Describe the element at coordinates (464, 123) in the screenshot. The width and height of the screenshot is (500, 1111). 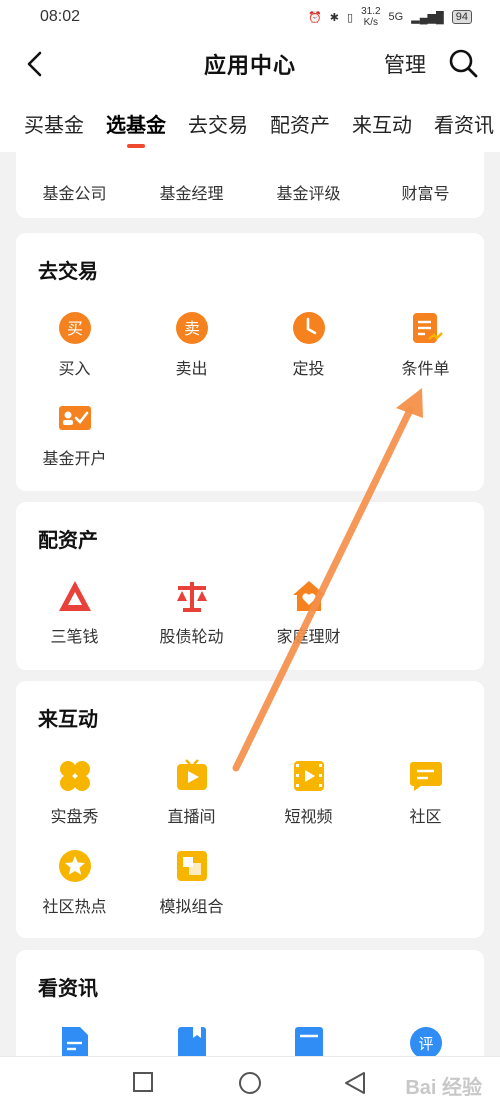
I see `tab-news: 看资讯` at that location.